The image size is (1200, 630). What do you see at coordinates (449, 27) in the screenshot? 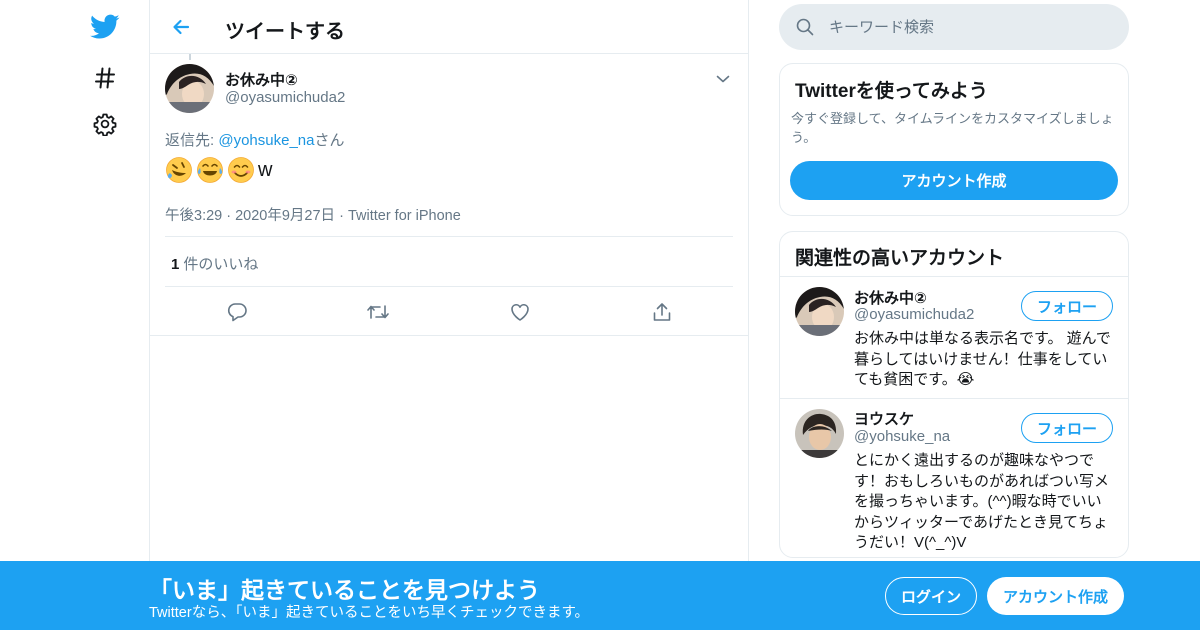
I see `main-header: ツイートする` at bounding box center [449, 27].